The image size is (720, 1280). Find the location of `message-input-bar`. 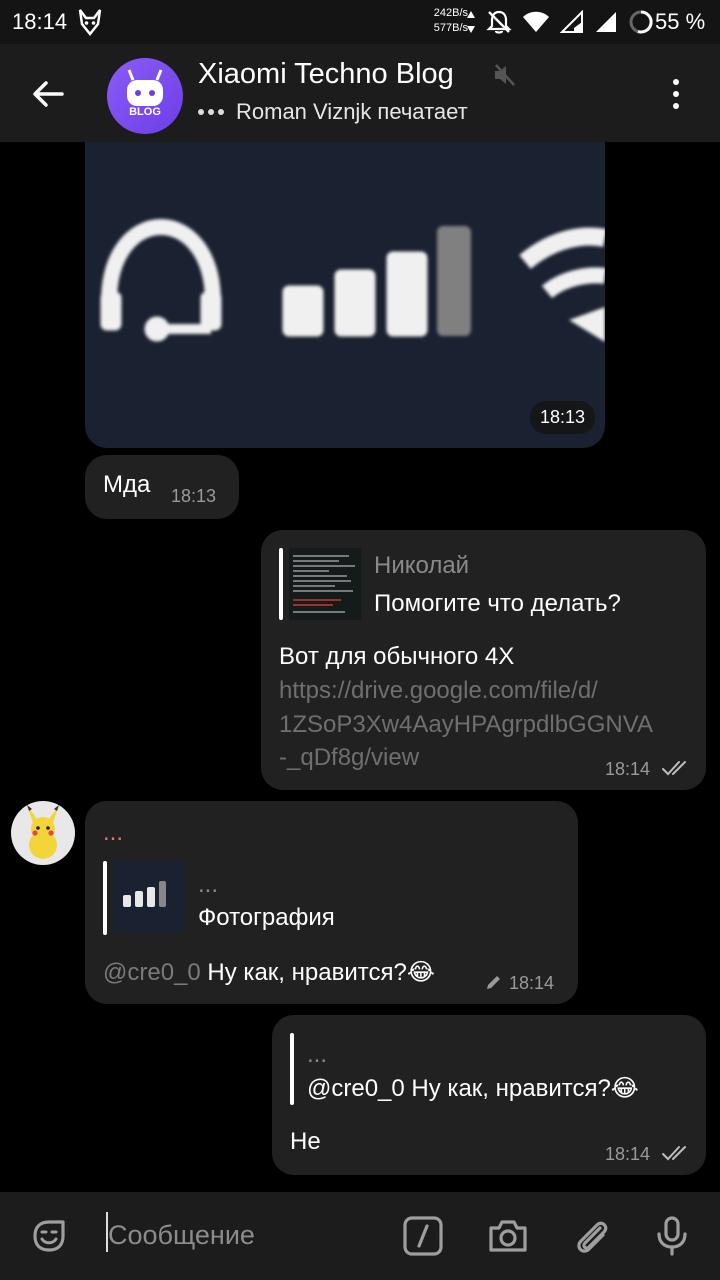

message-input-bar is located at coordinates (360, 1236).